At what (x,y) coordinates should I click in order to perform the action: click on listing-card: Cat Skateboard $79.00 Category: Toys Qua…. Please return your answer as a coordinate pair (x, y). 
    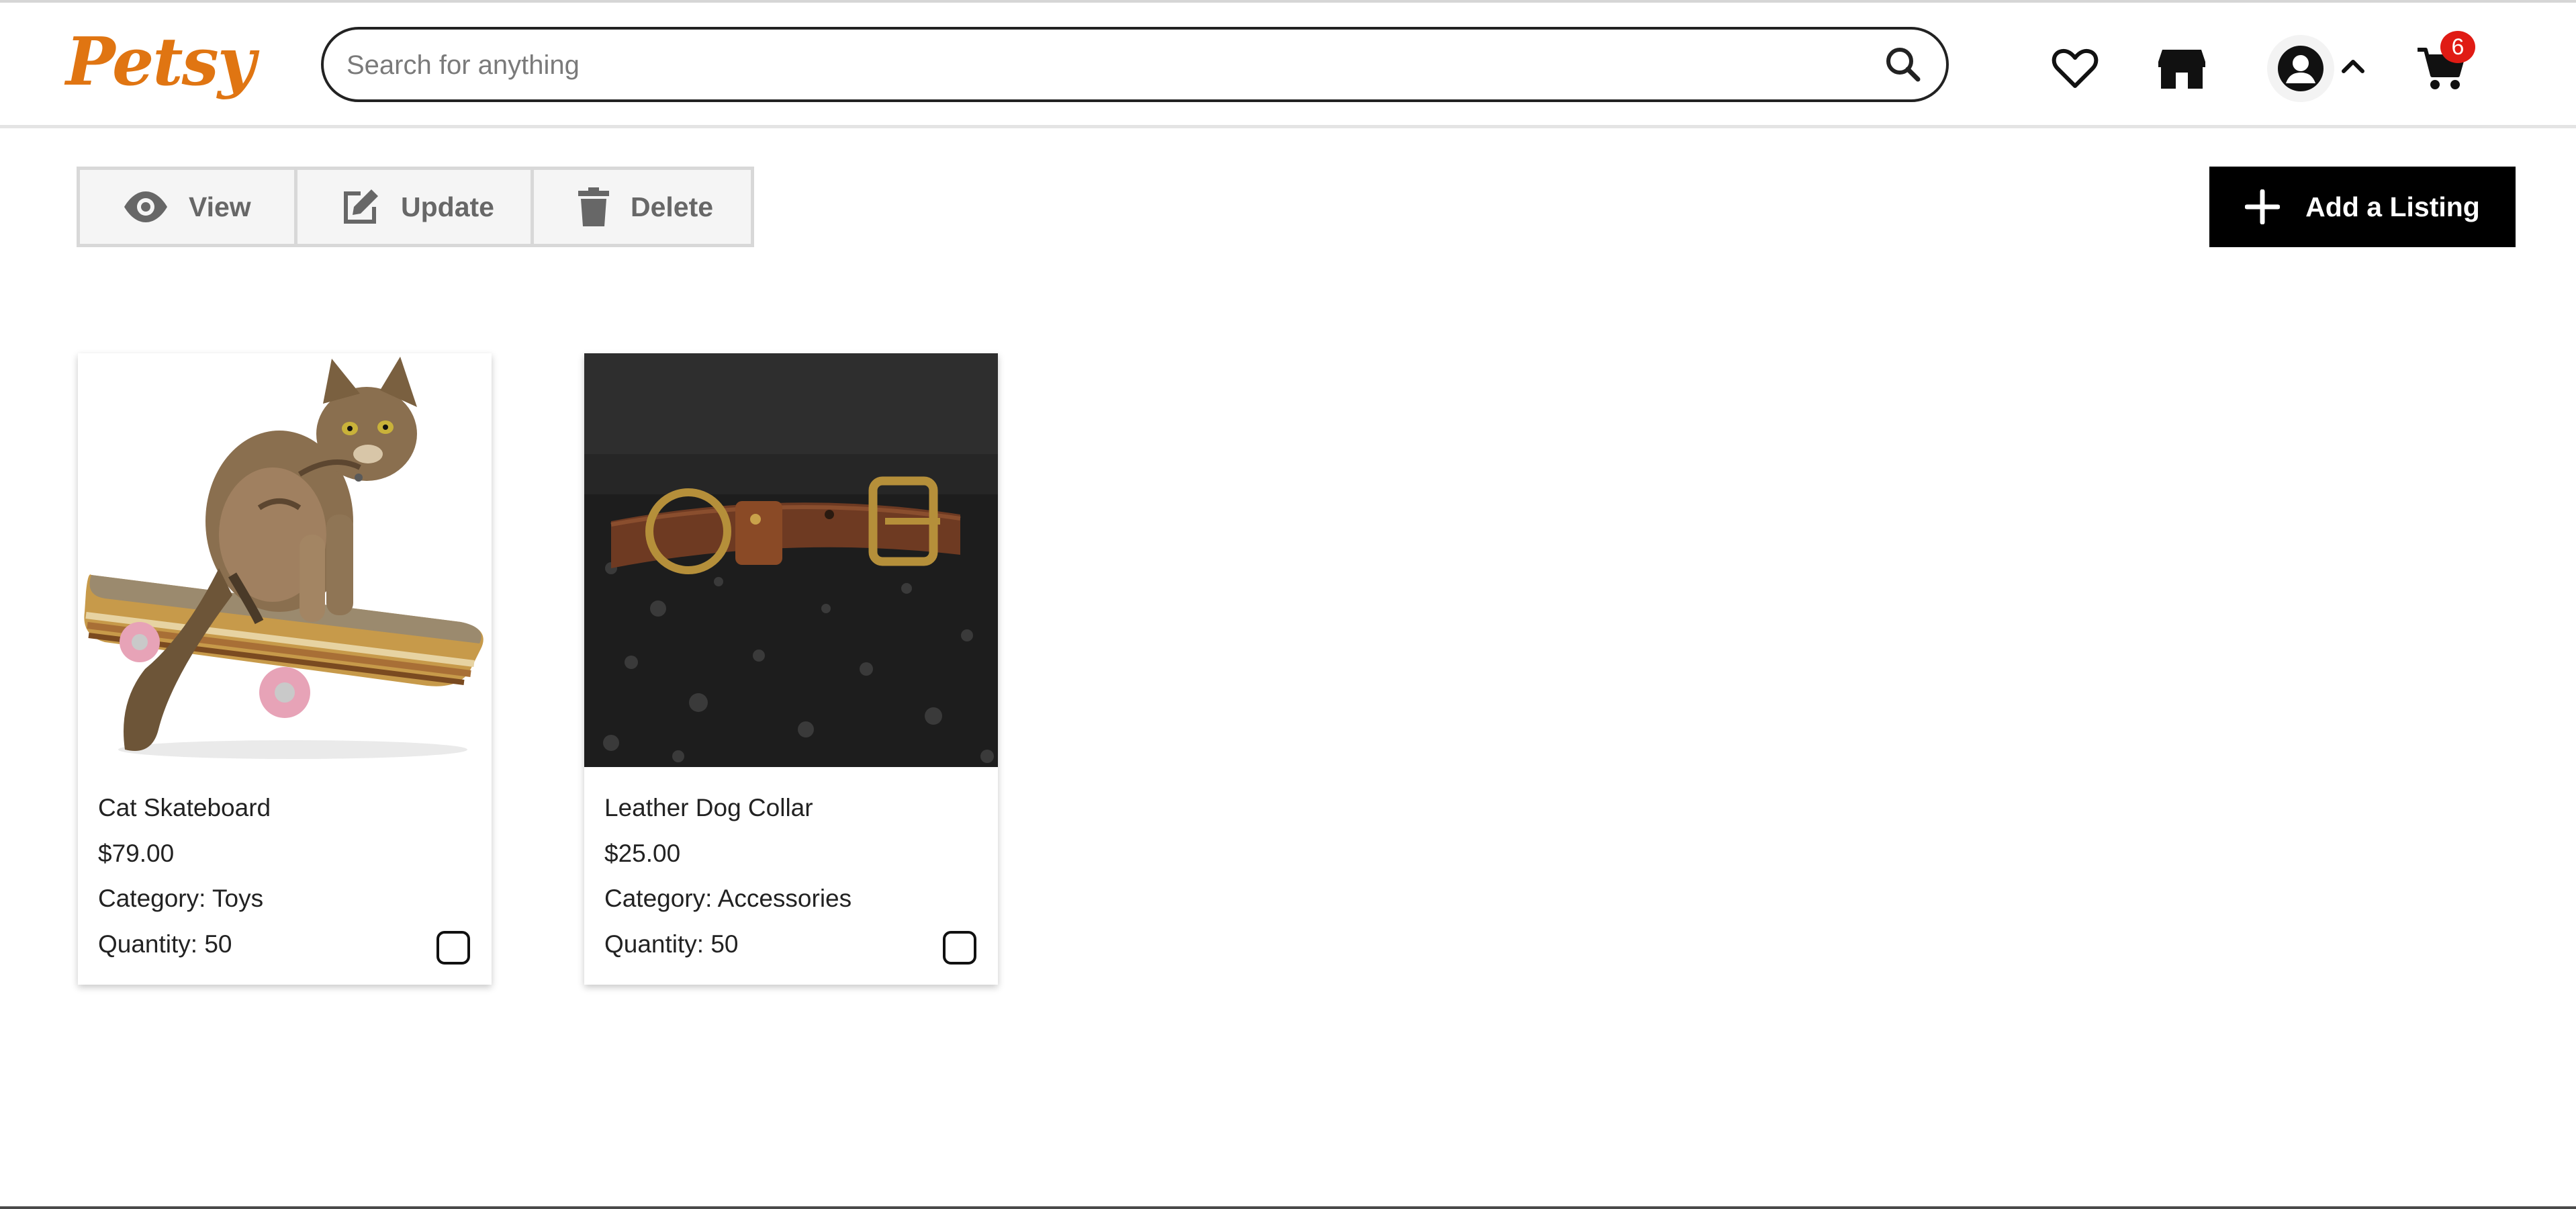
    Looking at the image, I should click on (285, 669).